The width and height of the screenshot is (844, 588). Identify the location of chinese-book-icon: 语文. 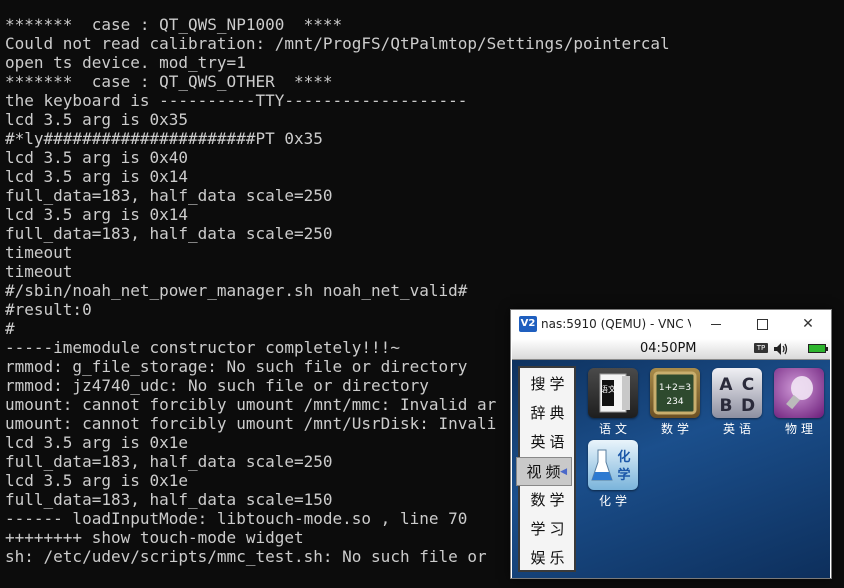
(613, 393).